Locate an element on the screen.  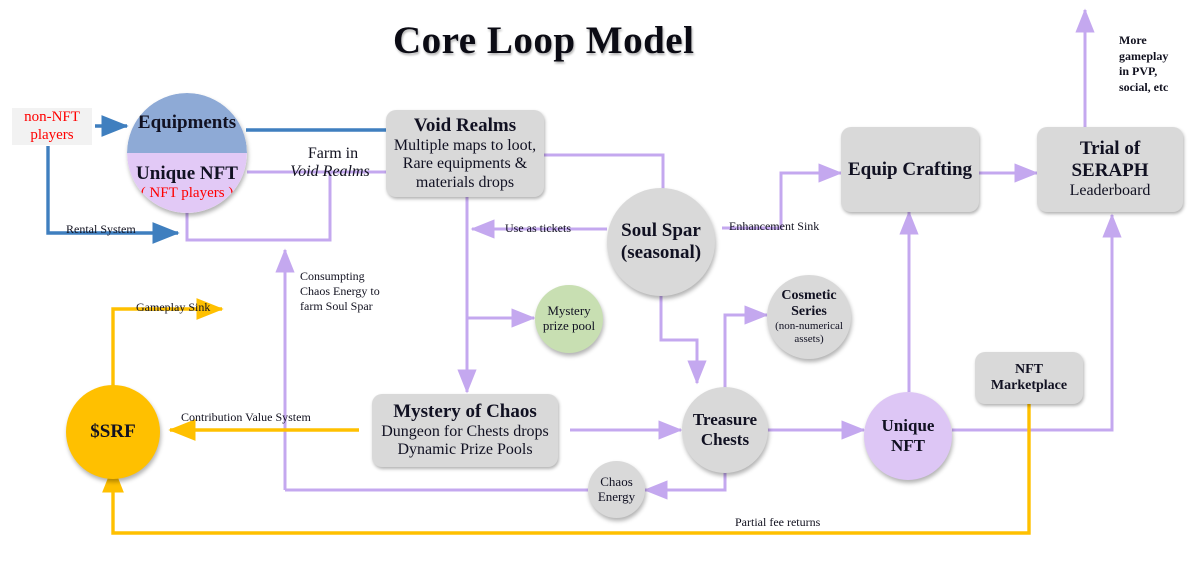
node-mystery-prize-pool: Mystery prize pool is located at coordinates (569, 319).